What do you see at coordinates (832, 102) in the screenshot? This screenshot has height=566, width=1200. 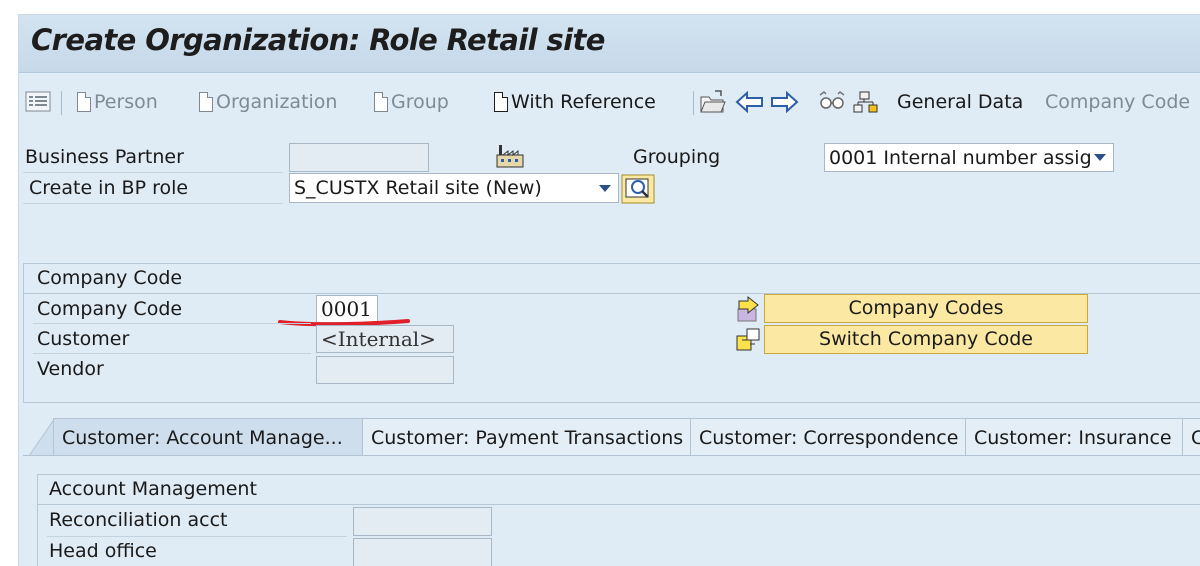 I see `glasses-icon` at bounding box center [832, 102].